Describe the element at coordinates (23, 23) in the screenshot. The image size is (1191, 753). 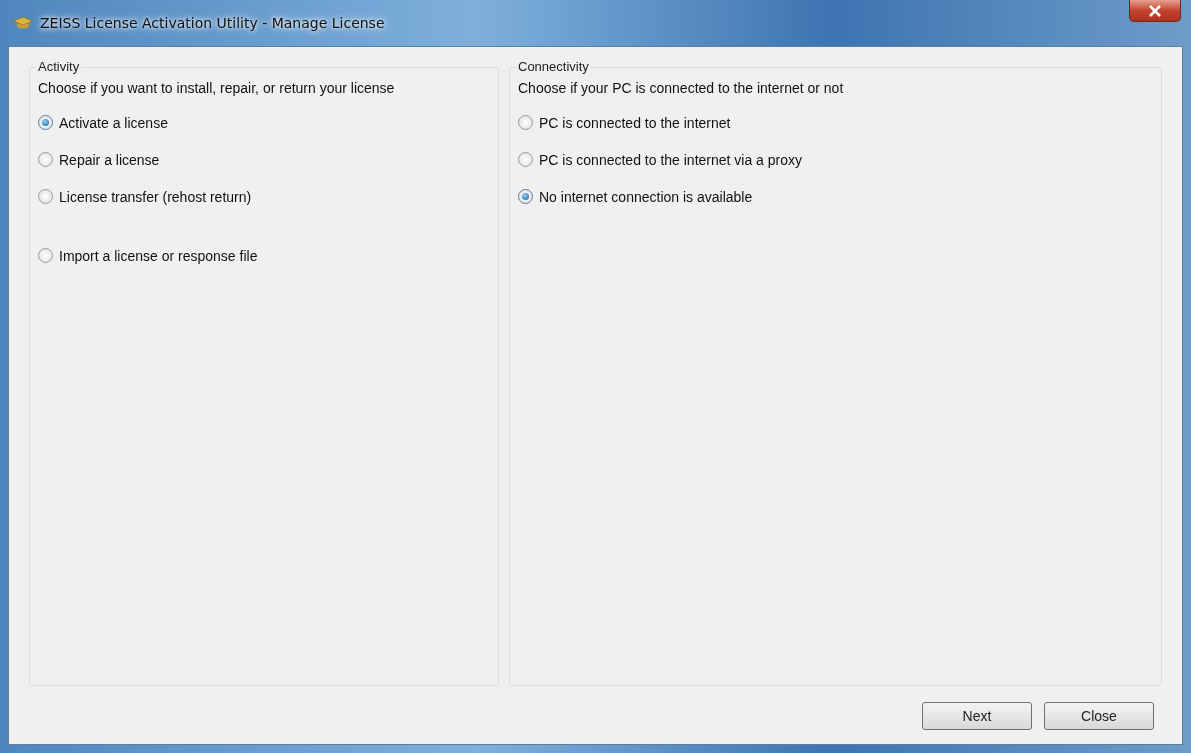
I see `graduation-cap-icon` at that location.